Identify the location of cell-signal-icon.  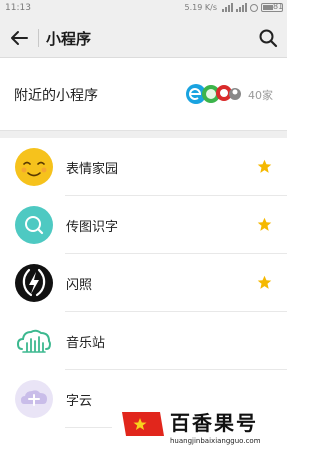
(241, 7).